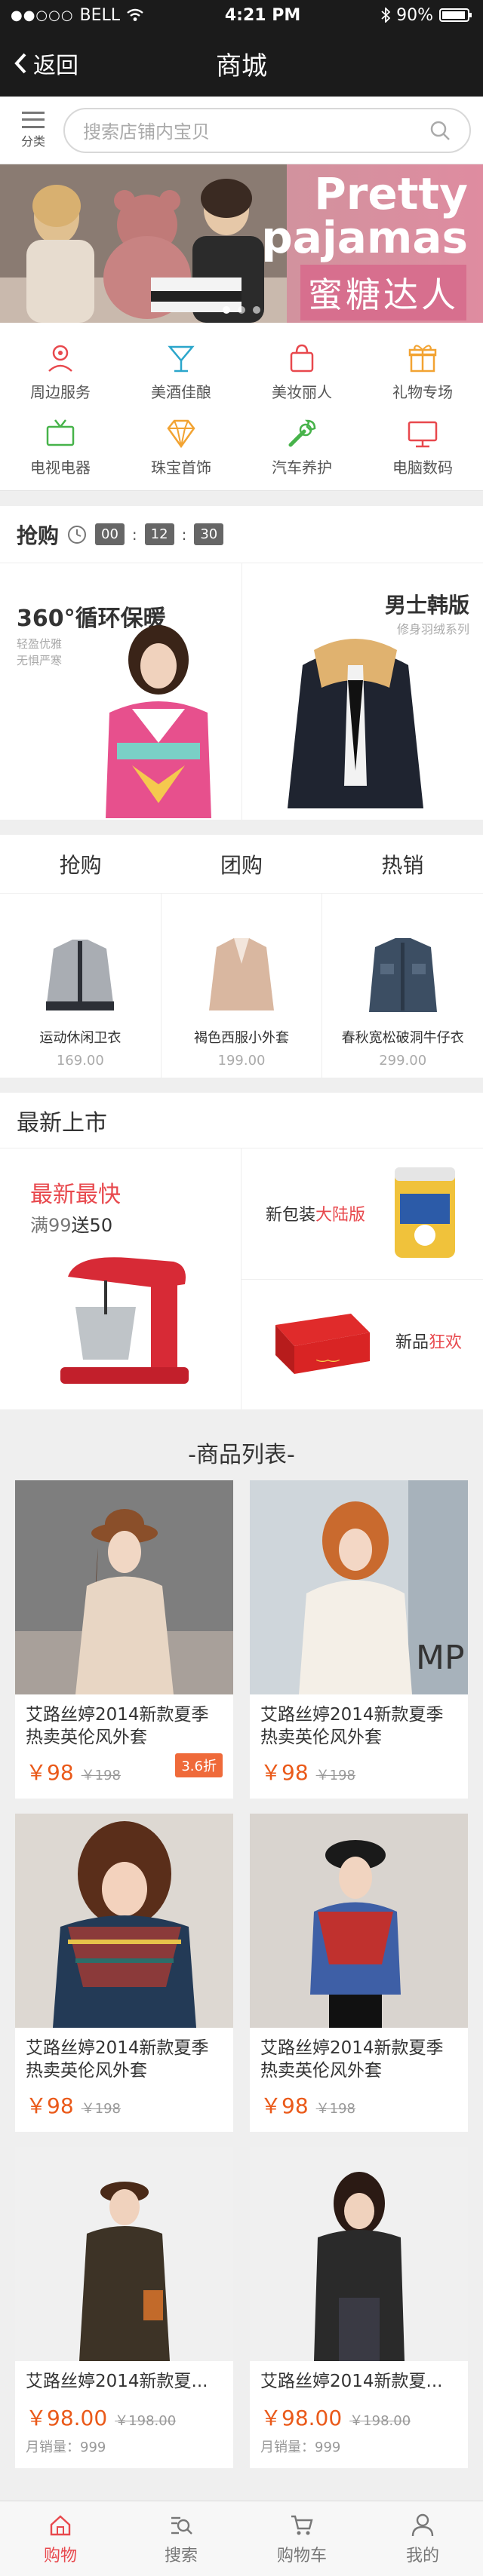  What do you see at coordinates (241, 1455) in the screenshot?
I see `product-list-title: -商品列表-` at bounding box center [241, 1455].